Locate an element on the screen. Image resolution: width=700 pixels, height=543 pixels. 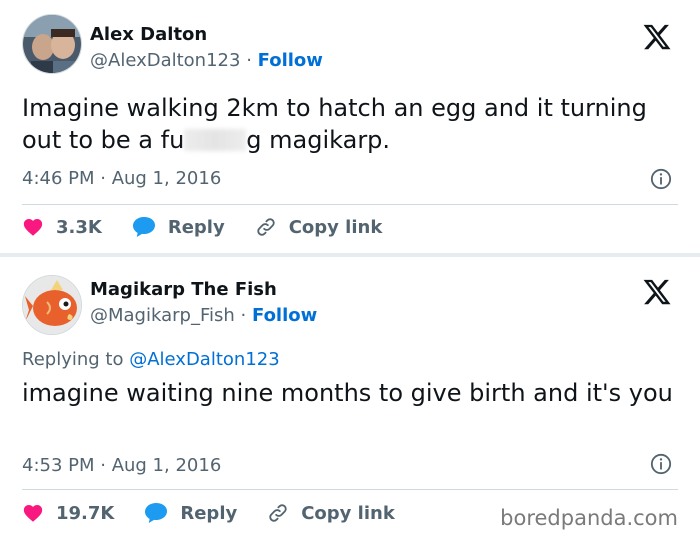
author-handle: @Magikarp_Fish is located at coordinates (162, 315).